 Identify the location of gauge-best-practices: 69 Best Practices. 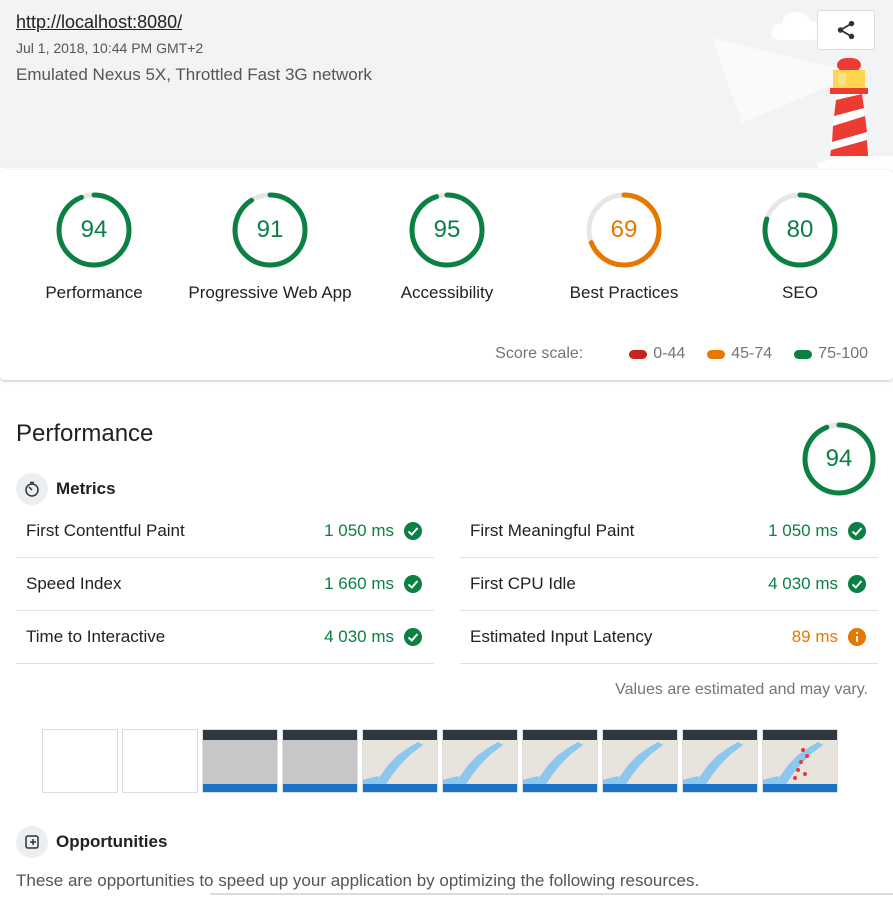
(624, 246).